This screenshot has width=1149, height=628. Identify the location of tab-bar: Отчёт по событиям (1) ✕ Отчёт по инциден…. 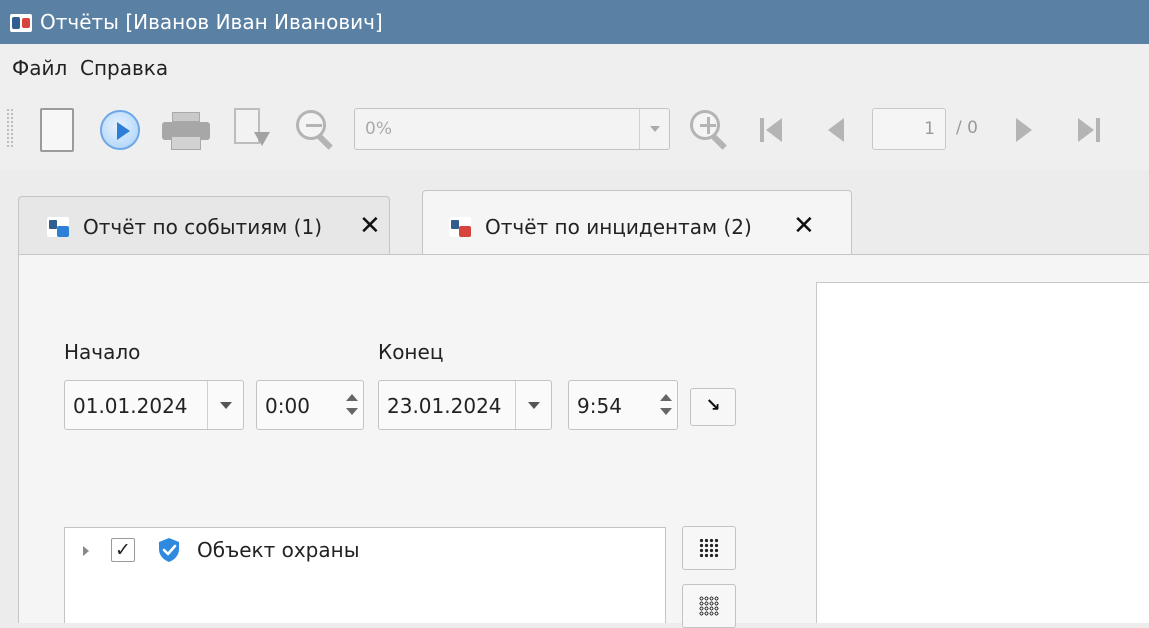
(574, 212).